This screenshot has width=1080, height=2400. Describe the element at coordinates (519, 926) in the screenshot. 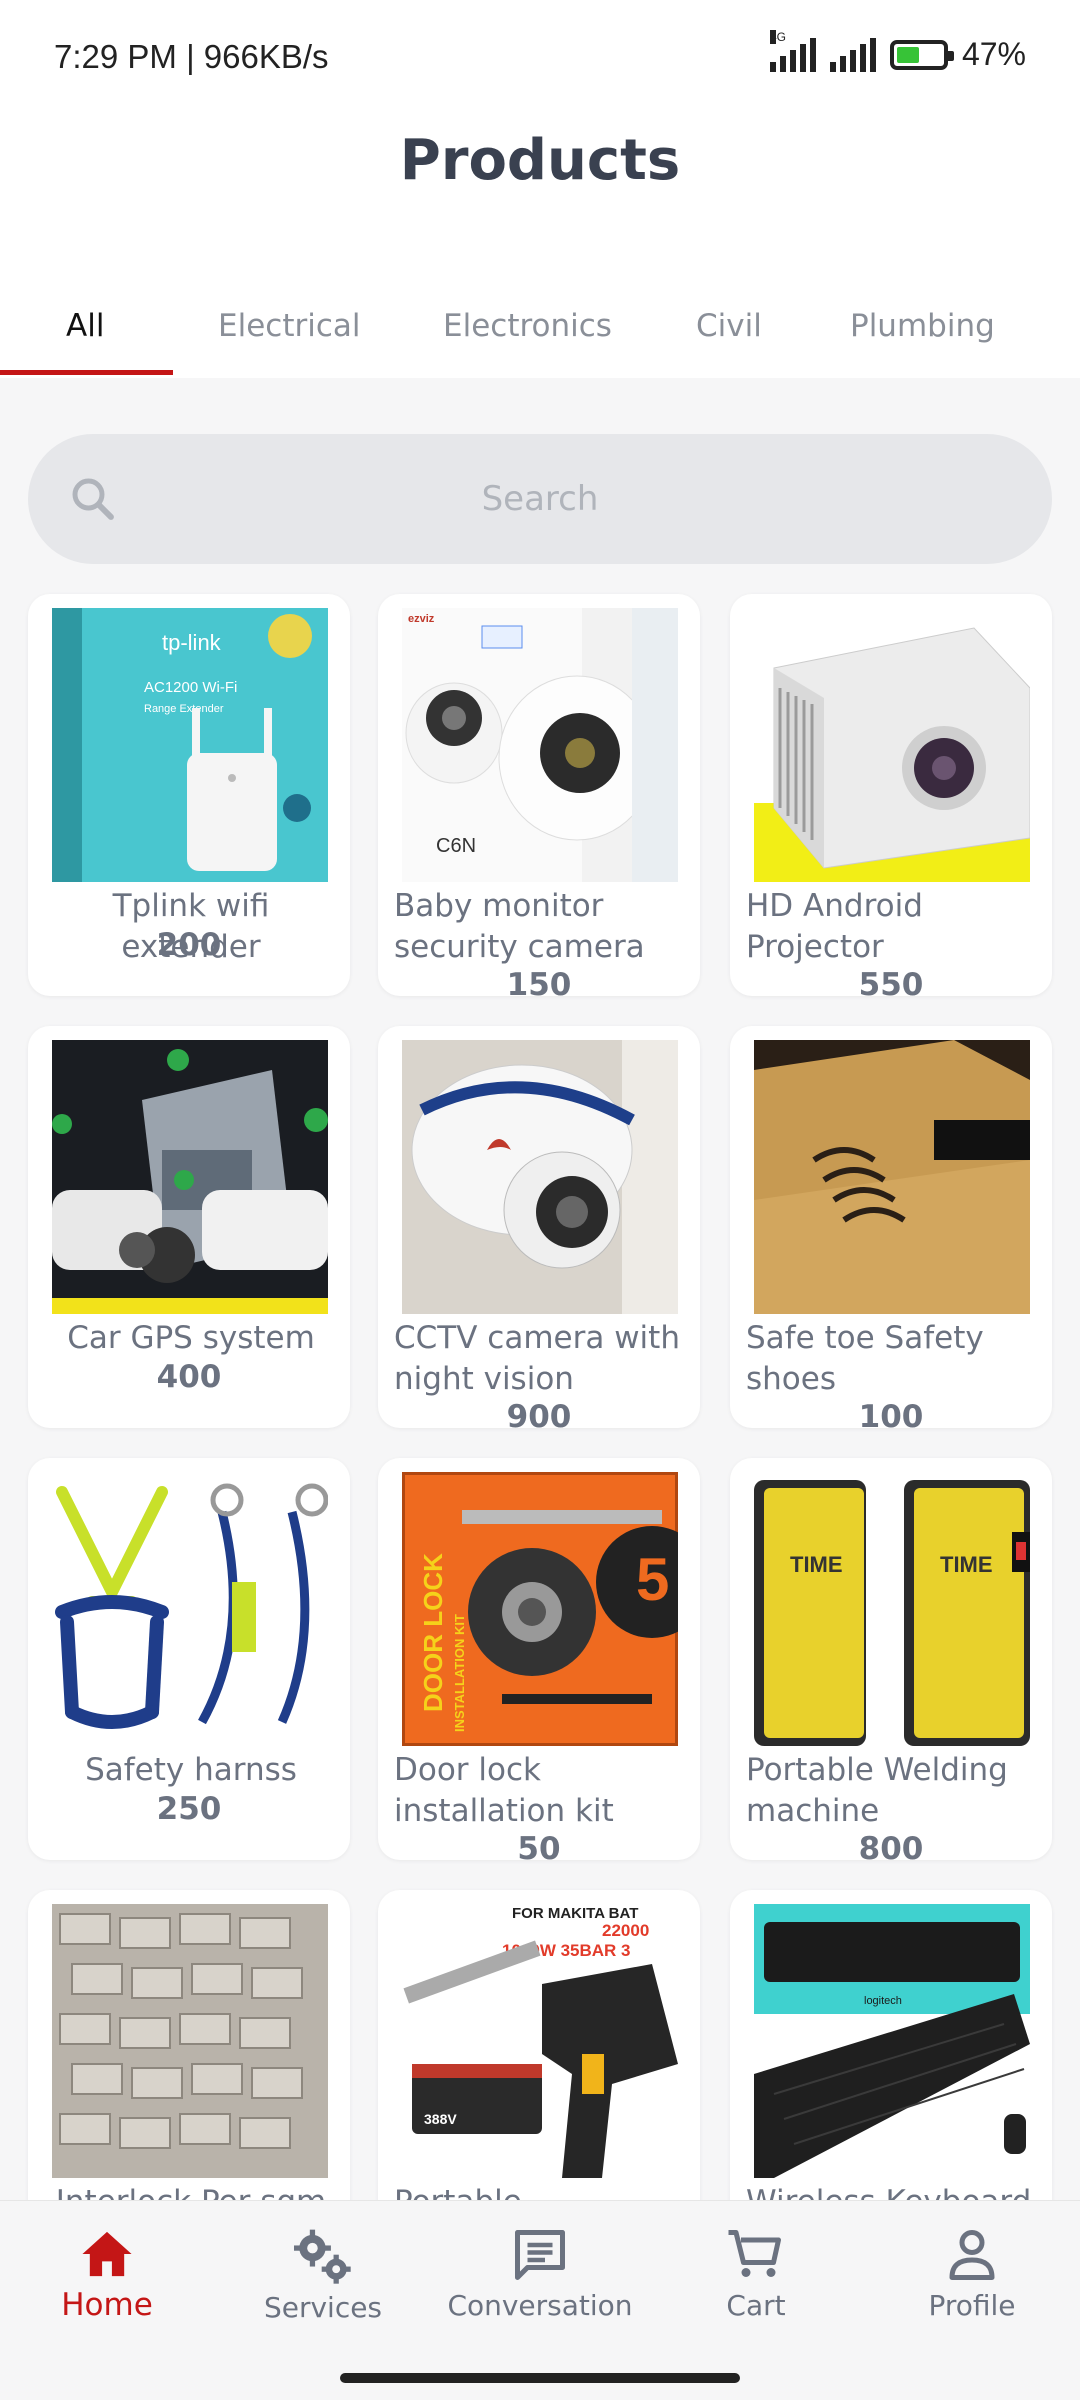

I see `product-name: Baby monitor security camera` at that location.